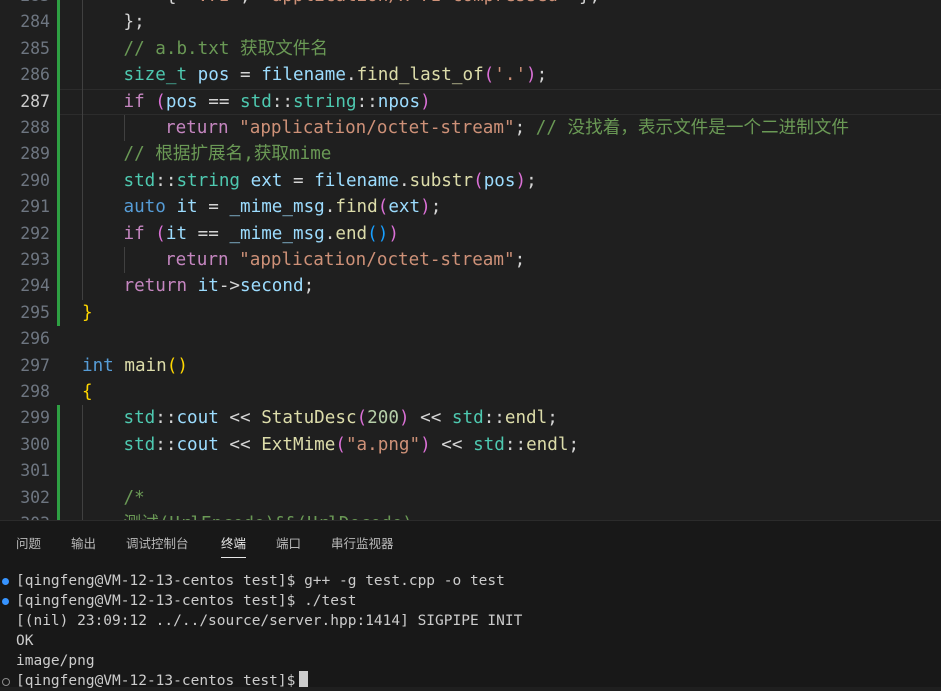 Image resolution: width=941 pixels, height=691 pixels. I want to click on line-number: 298, so click(35, 391).